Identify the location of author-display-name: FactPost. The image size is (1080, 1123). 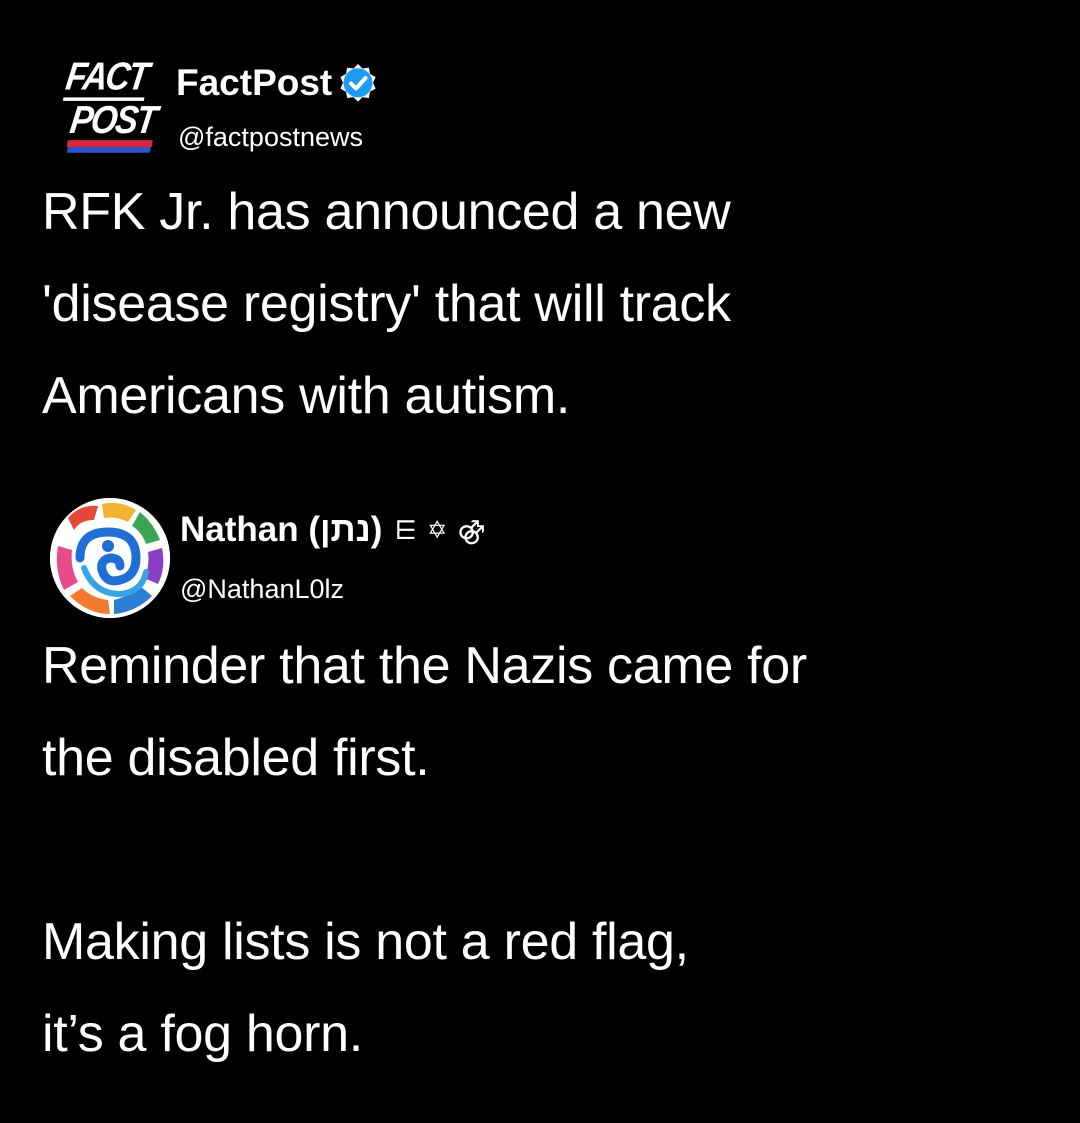
(254, 83).